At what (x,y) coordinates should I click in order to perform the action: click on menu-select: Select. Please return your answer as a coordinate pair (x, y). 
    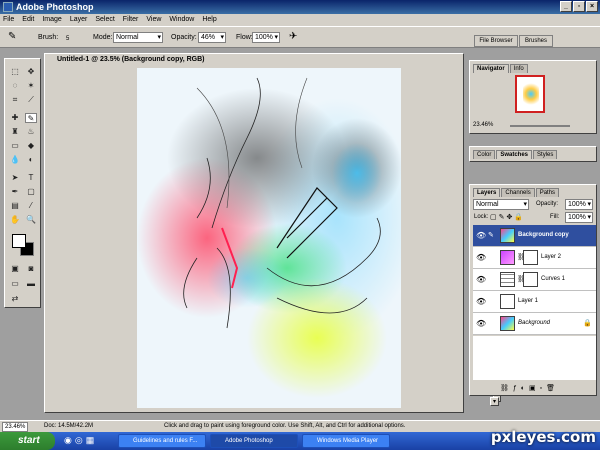
    Looking at the image, I should click on (104, 20).